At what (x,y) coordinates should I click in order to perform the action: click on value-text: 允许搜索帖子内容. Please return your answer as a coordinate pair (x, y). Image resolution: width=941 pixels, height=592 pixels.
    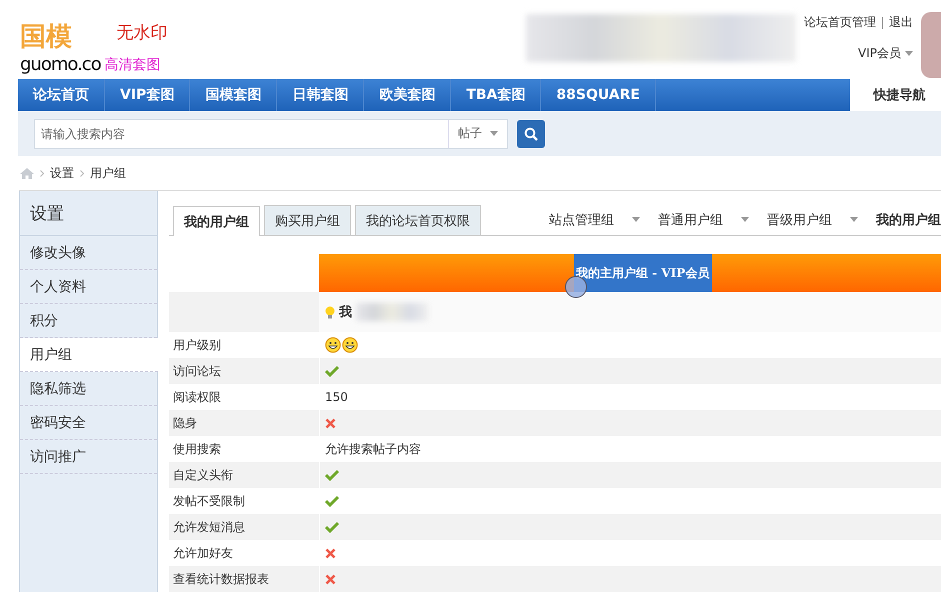
    Looking at the image, I should click on (373, 449).